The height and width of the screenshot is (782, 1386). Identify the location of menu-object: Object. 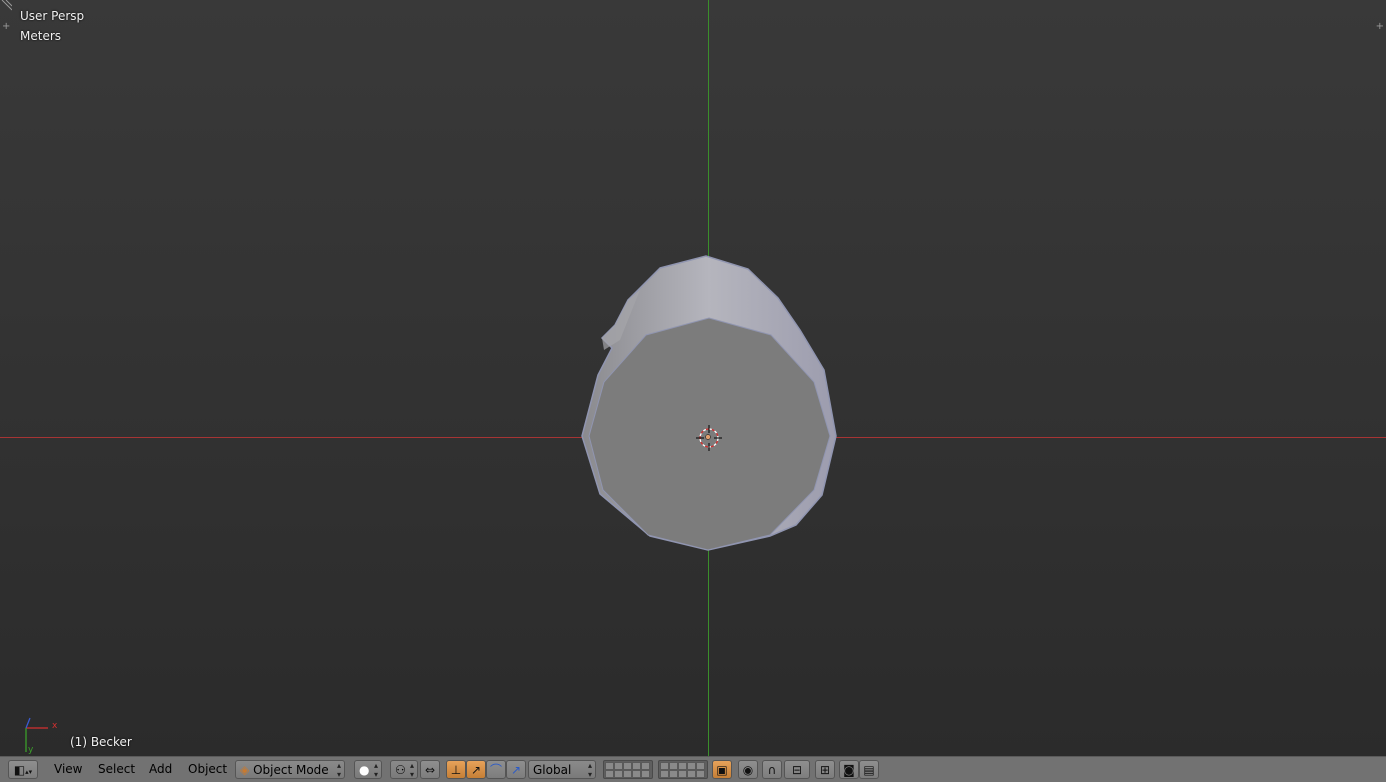
(207, 769).